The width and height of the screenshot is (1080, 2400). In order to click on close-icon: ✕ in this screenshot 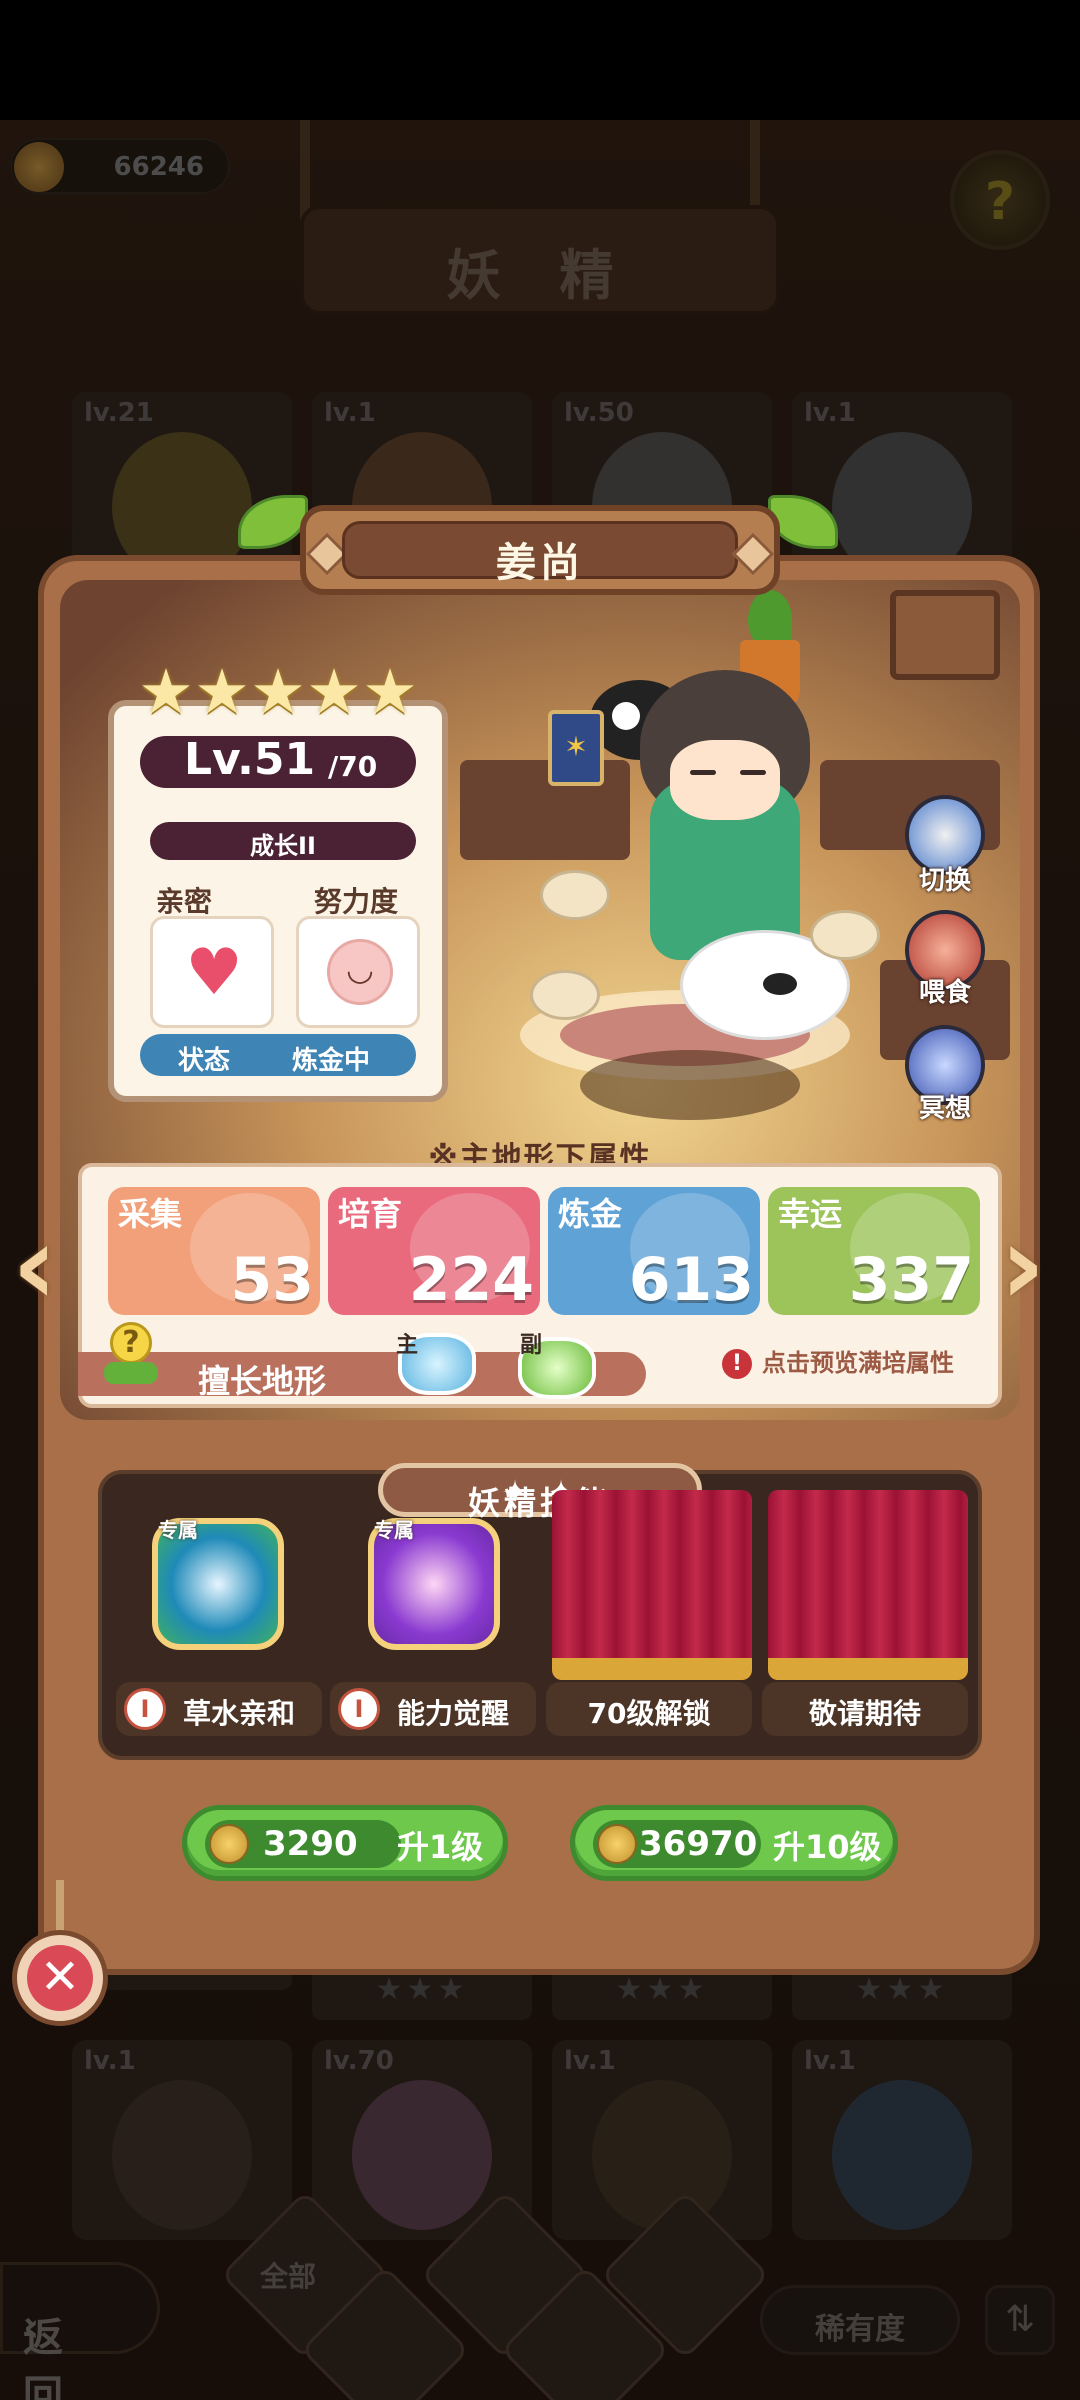, I will do `click(60, 1978)`.